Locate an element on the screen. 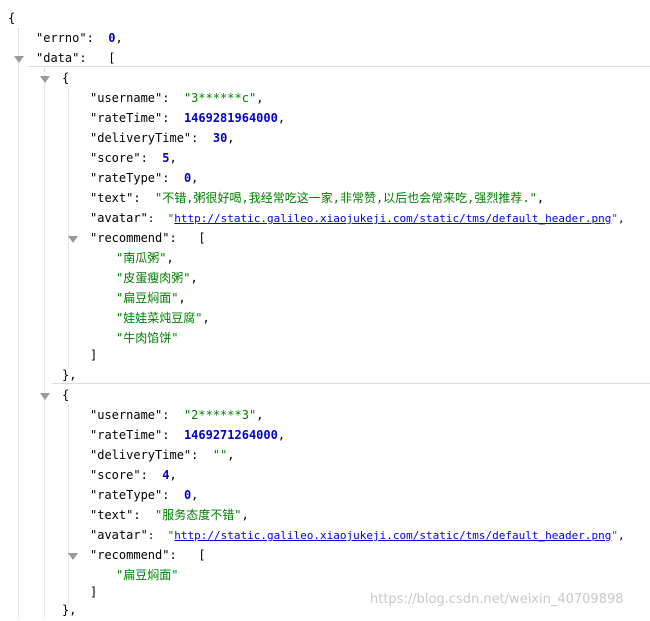 The width and height of the screenshot is (650, 621). username-value: "3******c" is located at coordinates (220, 98).